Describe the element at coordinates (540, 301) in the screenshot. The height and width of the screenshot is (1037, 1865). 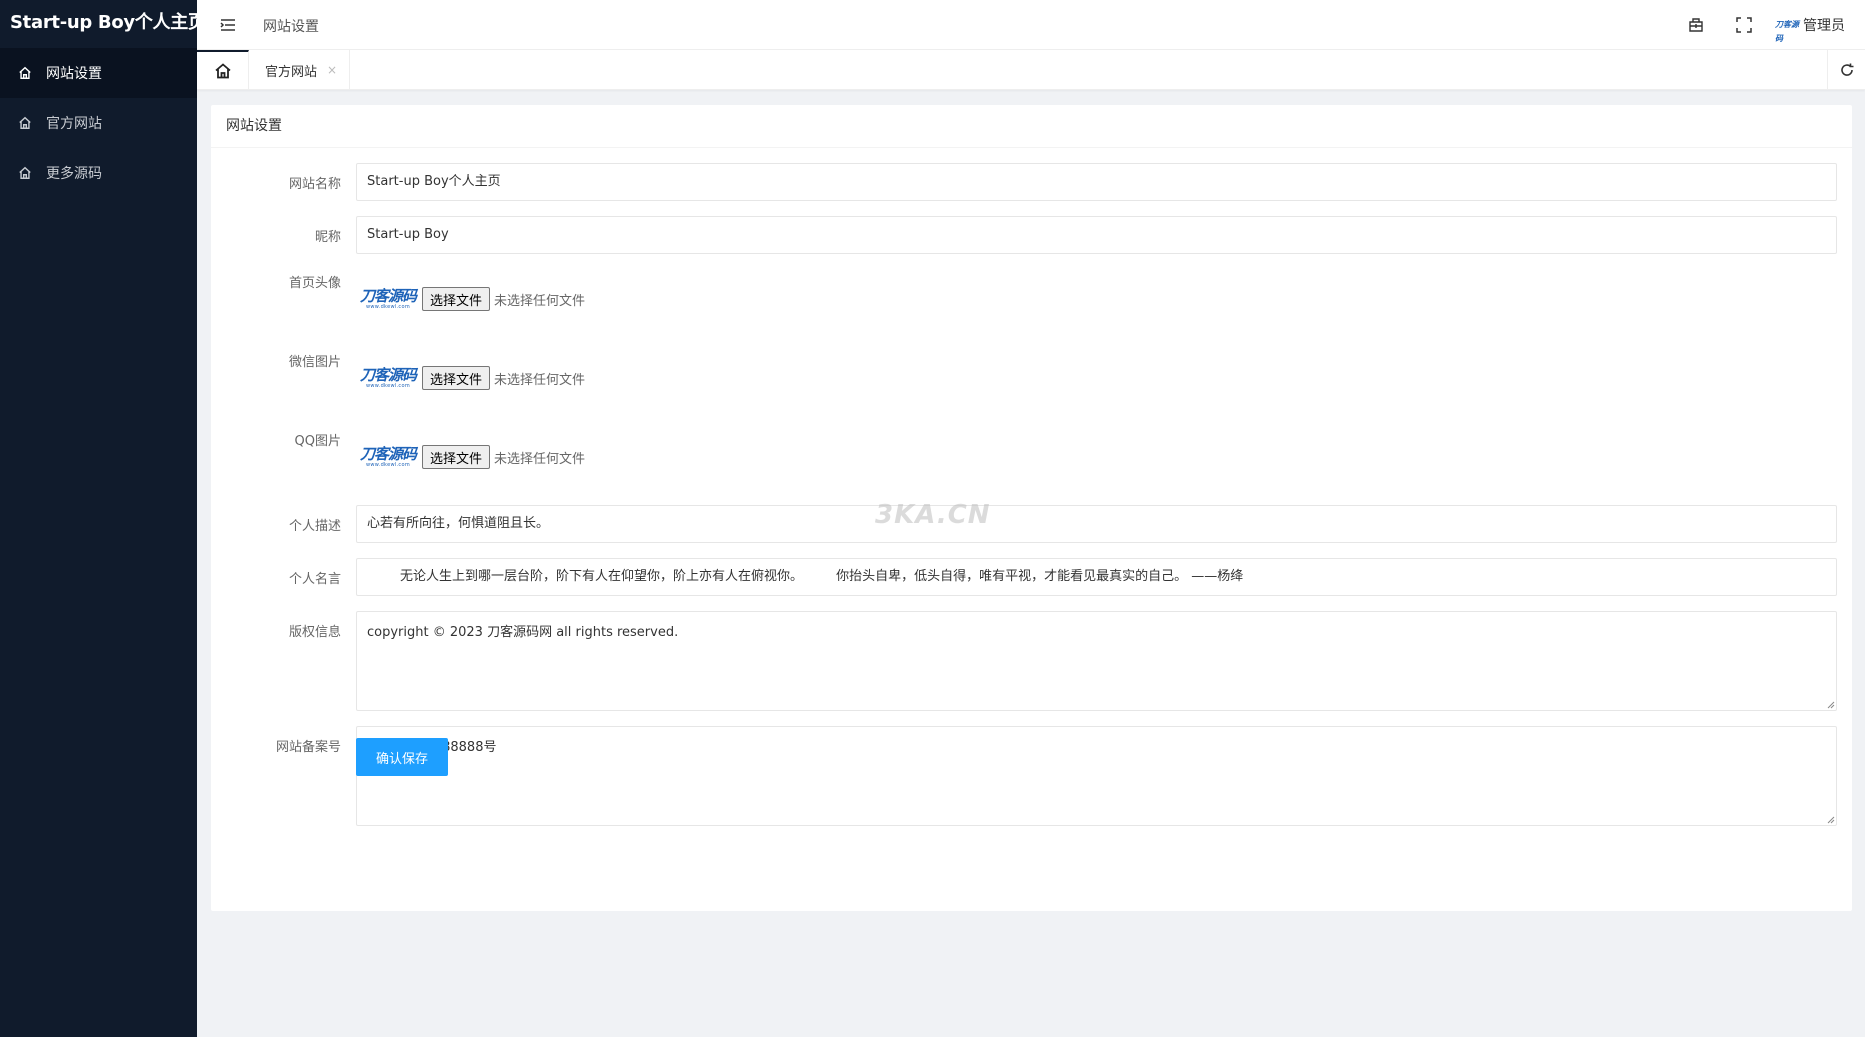
I see `avatar-file-status: 未选择任何文件` at that location.